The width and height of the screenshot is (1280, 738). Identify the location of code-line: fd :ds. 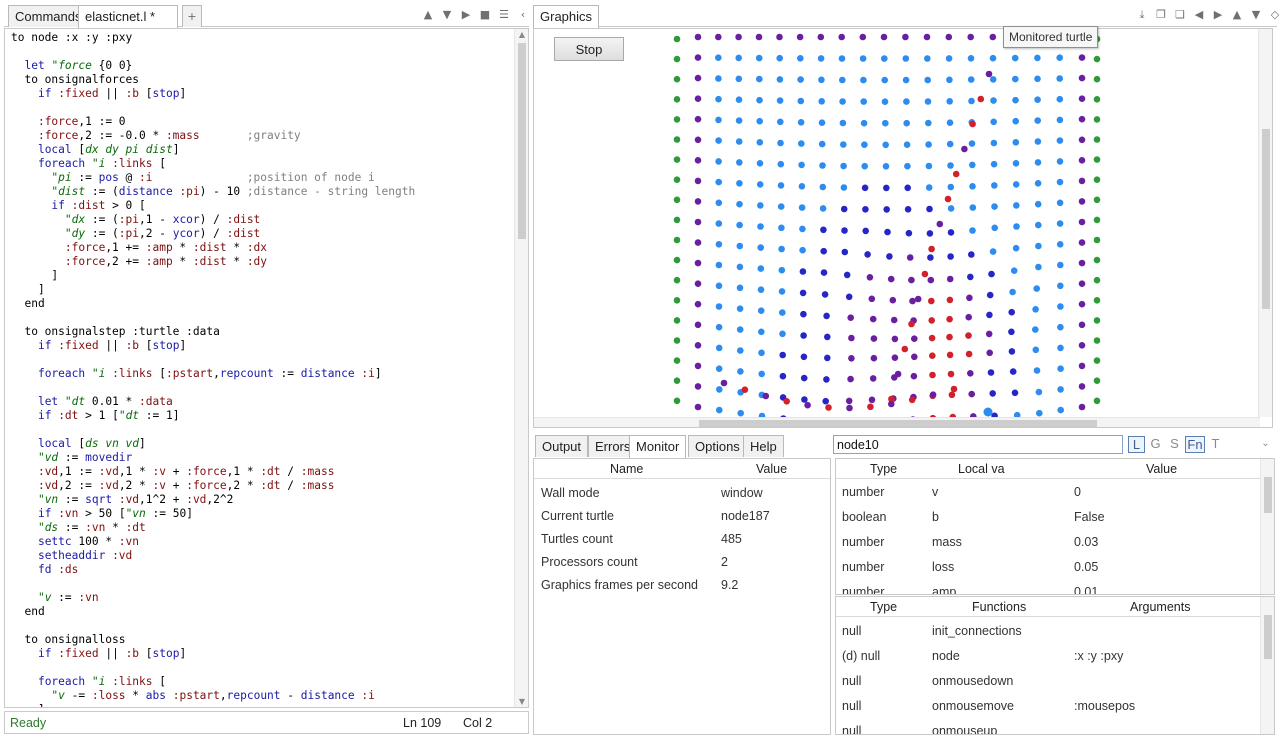
(213, 570).